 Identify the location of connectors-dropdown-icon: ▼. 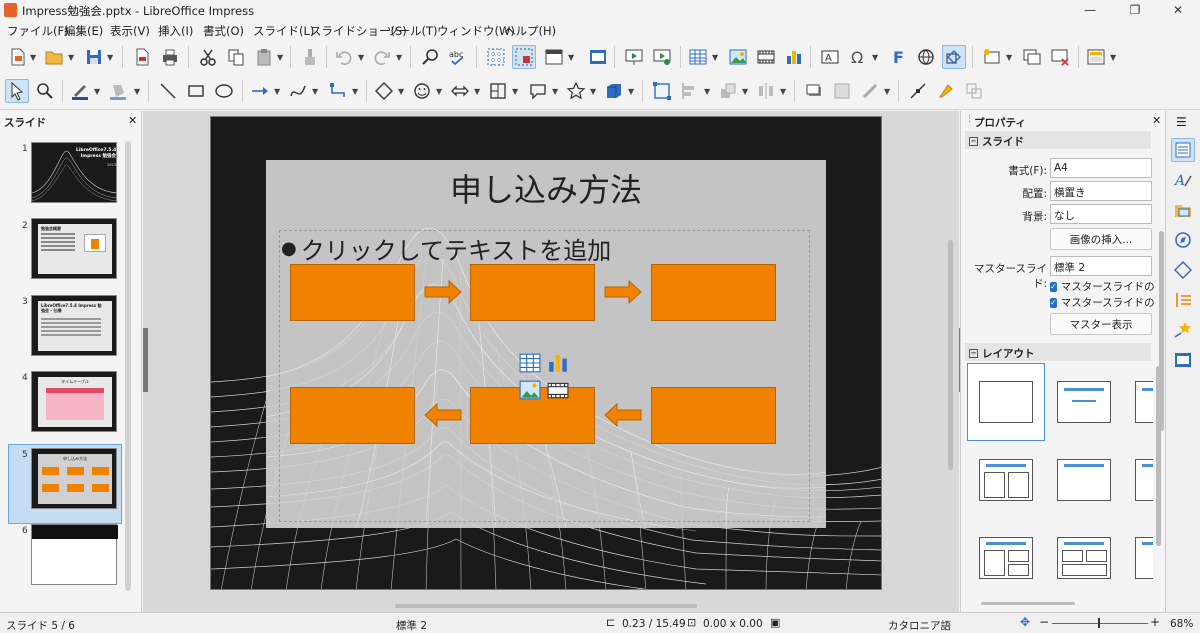
(355, 91).